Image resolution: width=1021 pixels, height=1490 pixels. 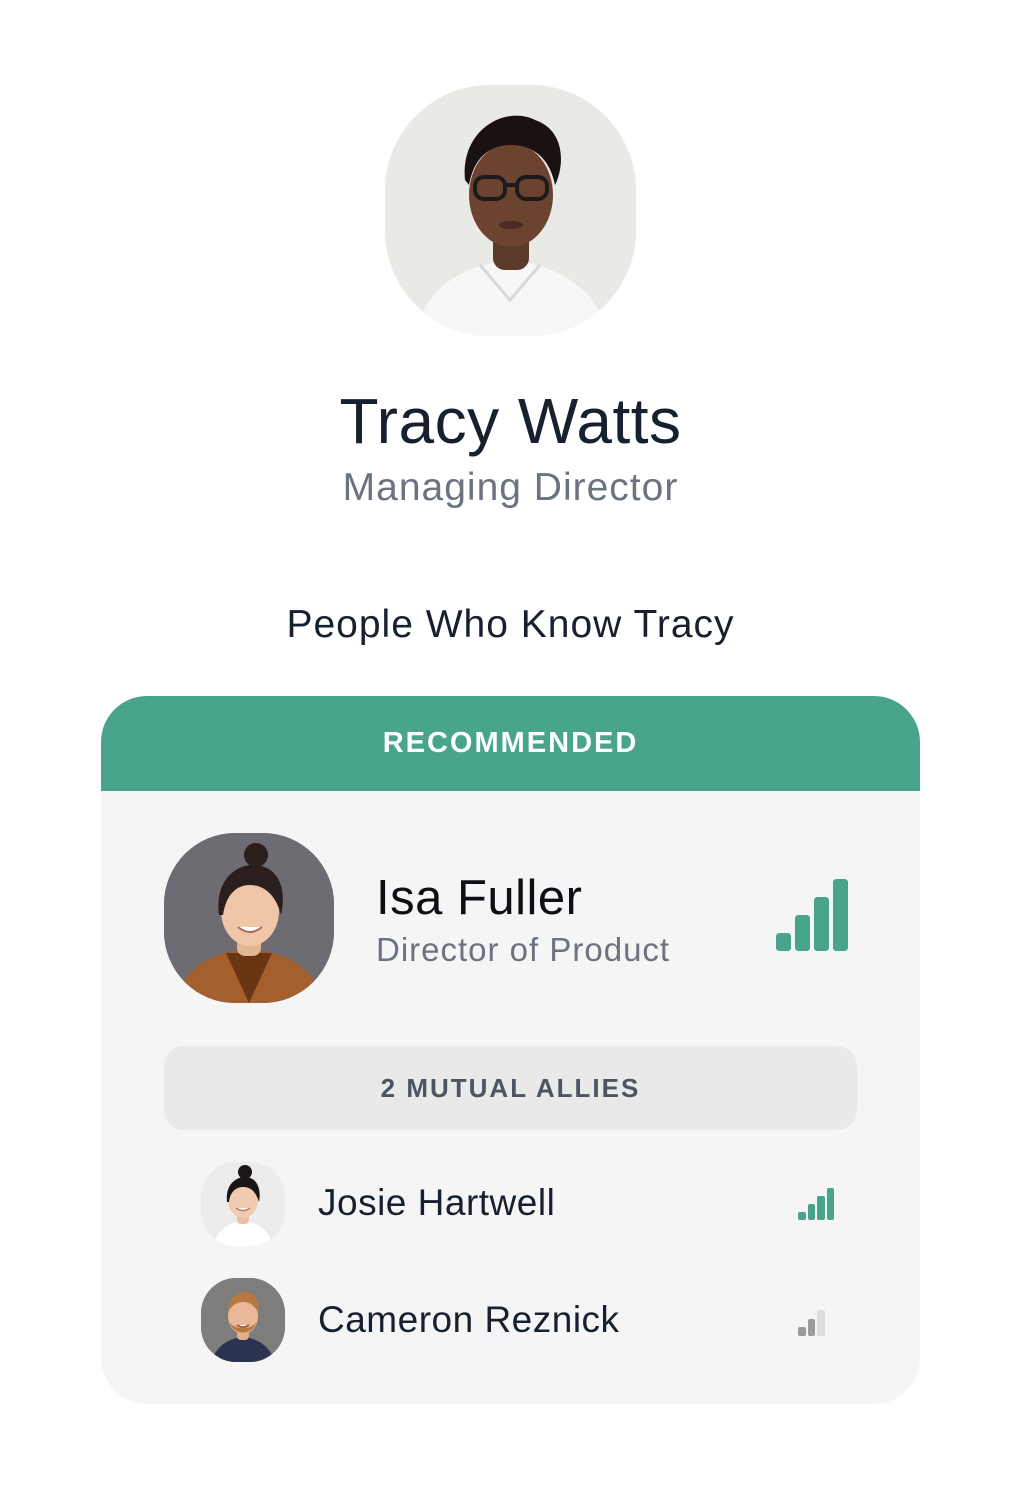 What do you see at coordinates (510, 487) in the screenshot?
I see `profile-title: Managing Director` at bounding box center [510, 487].